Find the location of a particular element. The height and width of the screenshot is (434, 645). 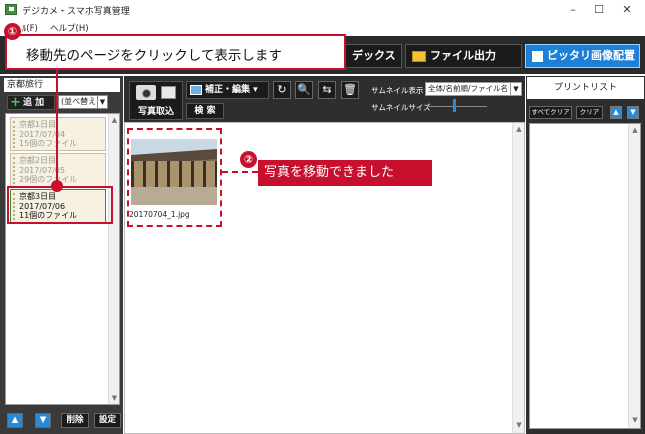

plus-icon: + is located at coordinates (15, 102).